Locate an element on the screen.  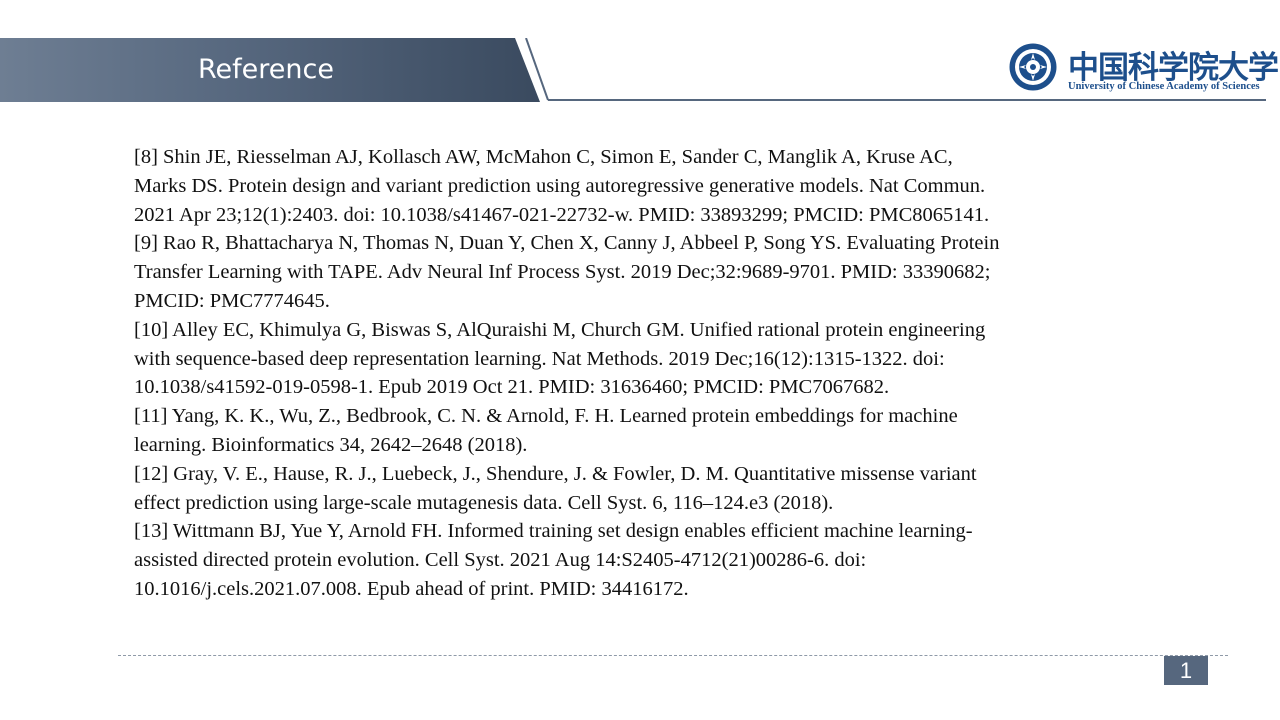
reference-line: PMCID: PMC7774645. is located at coordinates (232, 300).